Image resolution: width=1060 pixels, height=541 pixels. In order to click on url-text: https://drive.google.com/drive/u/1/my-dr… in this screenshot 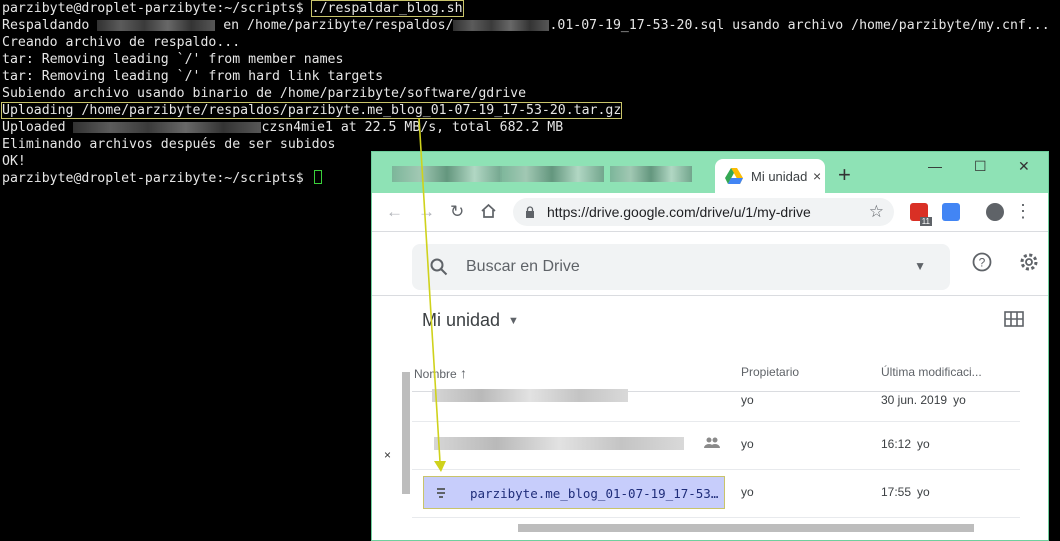, I will do `click(679, 212)`.